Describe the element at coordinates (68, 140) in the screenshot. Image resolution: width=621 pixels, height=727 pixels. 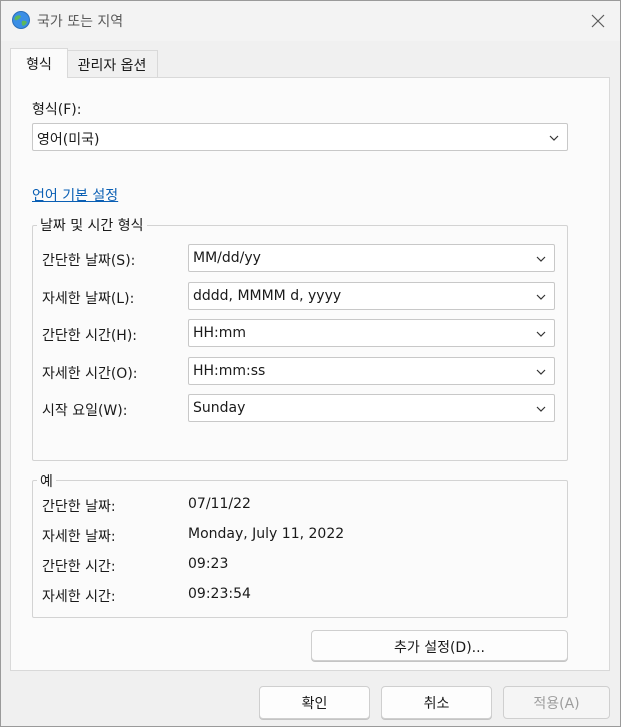
I see `format-value: 영어(미국)` at that location.